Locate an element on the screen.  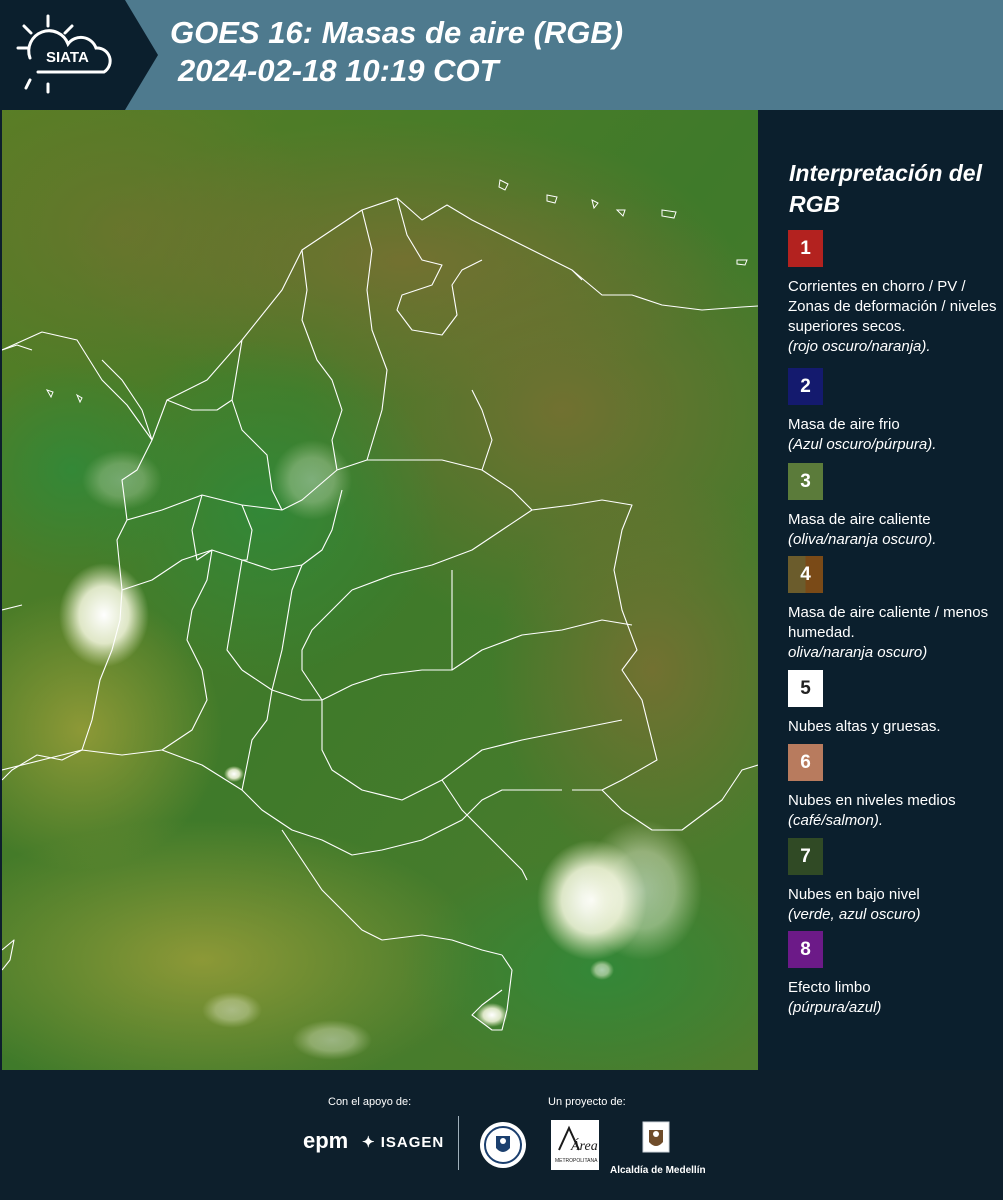
legend-label: Masa de aire frio is located at coordinates (844, 424).